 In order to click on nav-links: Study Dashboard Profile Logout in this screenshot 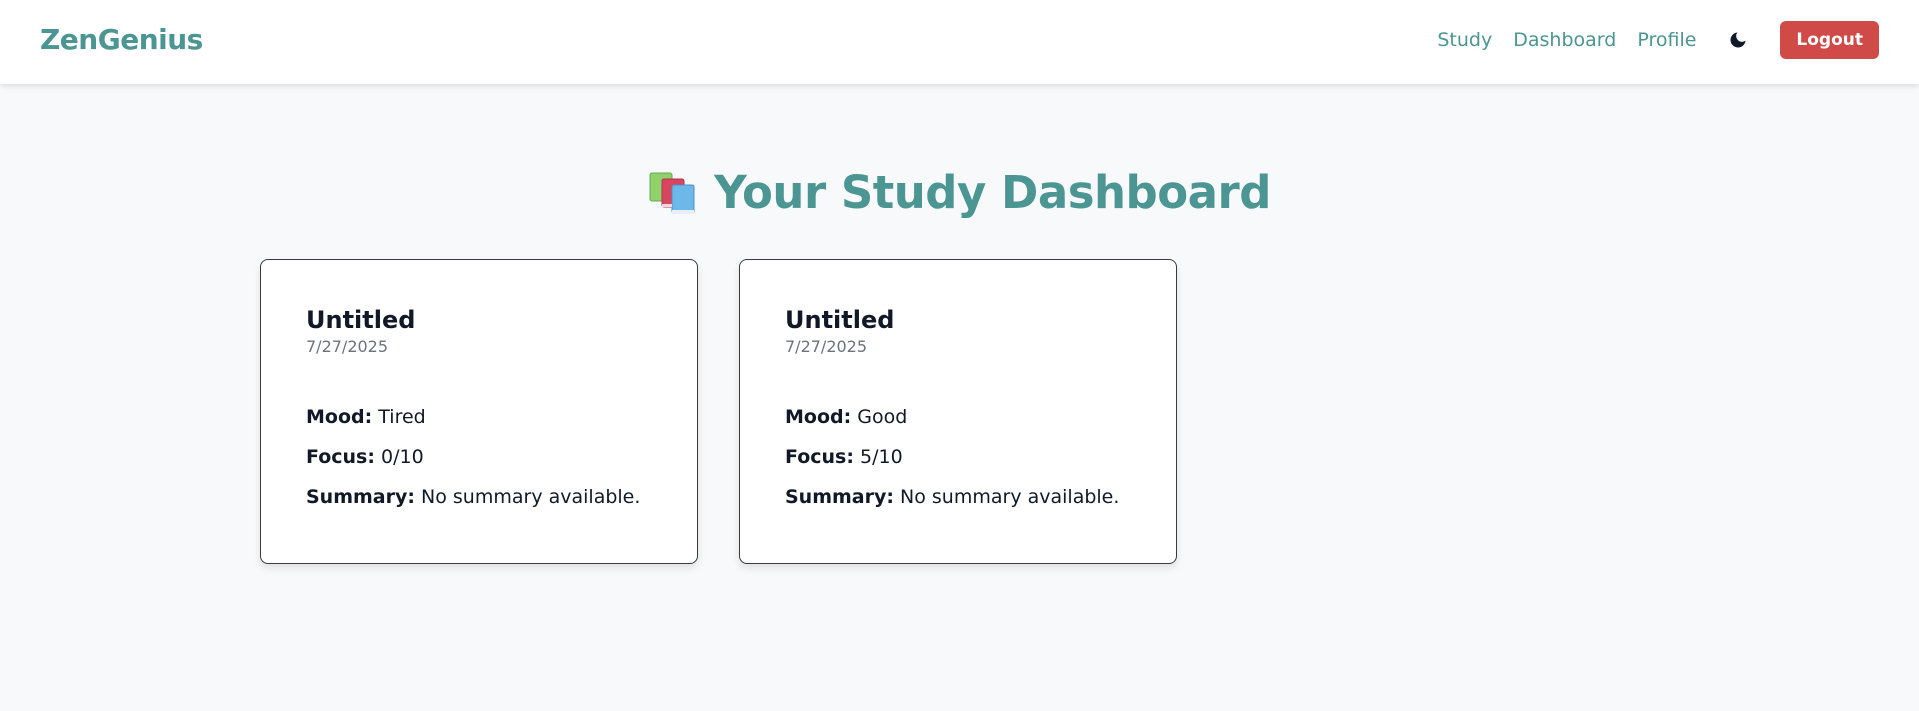, I will do `click(1647, 40)`.